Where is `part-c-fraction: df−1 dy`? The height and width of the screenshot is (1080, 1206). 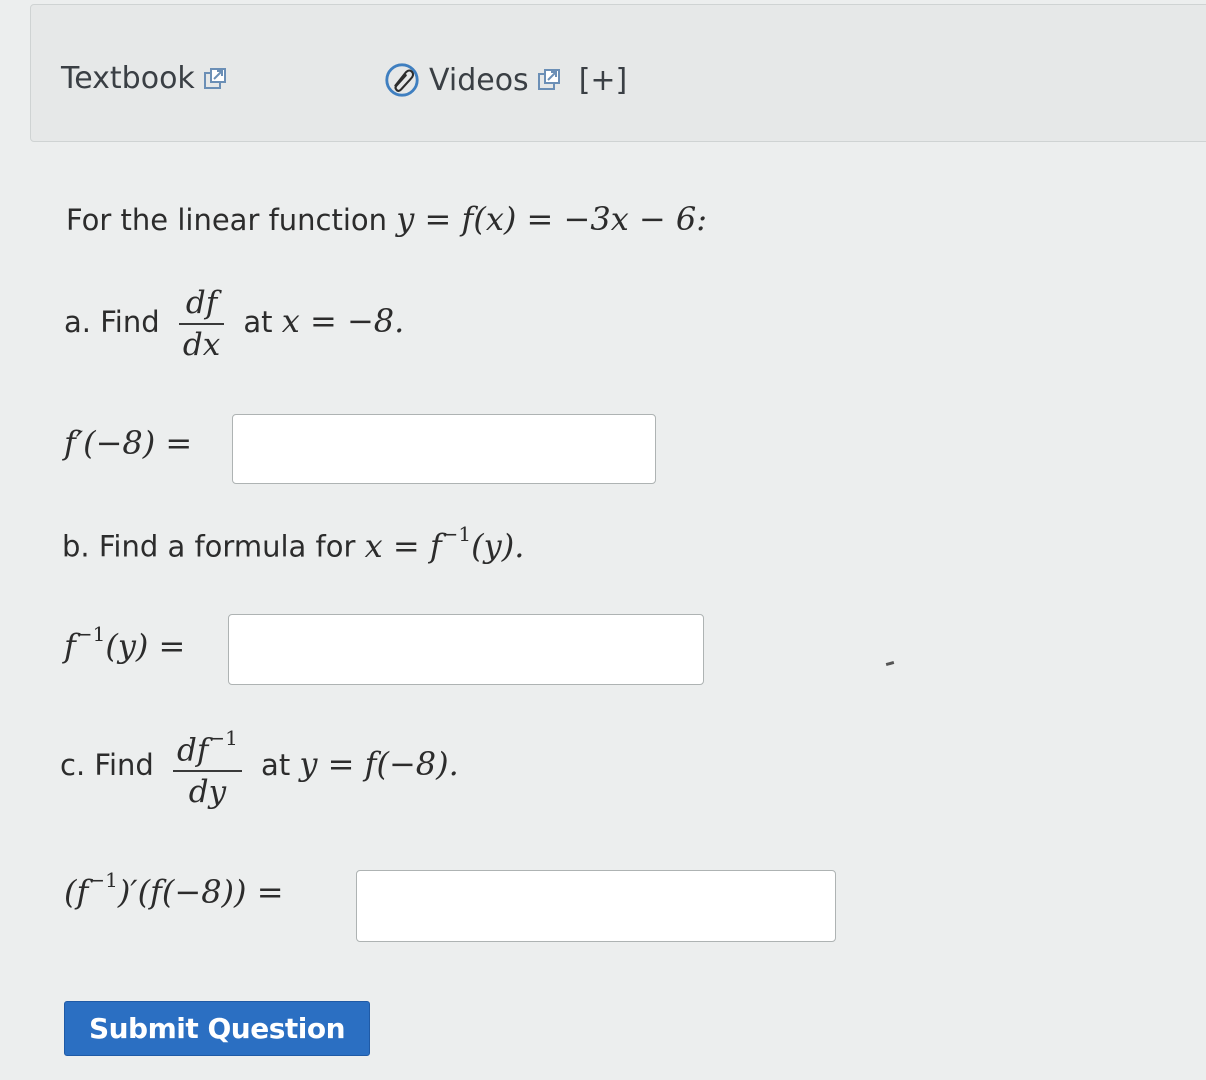
part-c-fraction: df−1 dy is located at coordinates (207, 767).